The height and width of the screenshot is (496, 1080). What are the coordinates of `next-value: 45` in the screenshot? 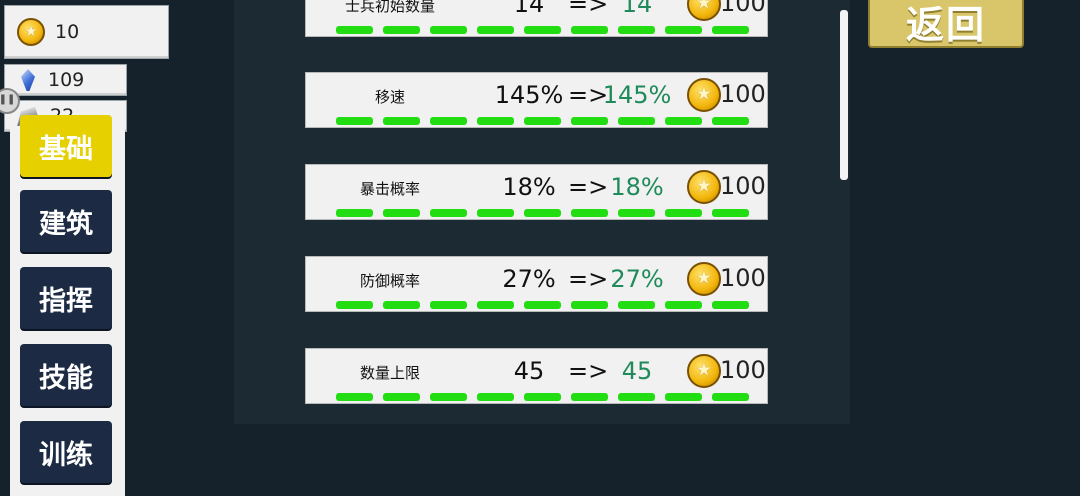 It's located at (637, 371).